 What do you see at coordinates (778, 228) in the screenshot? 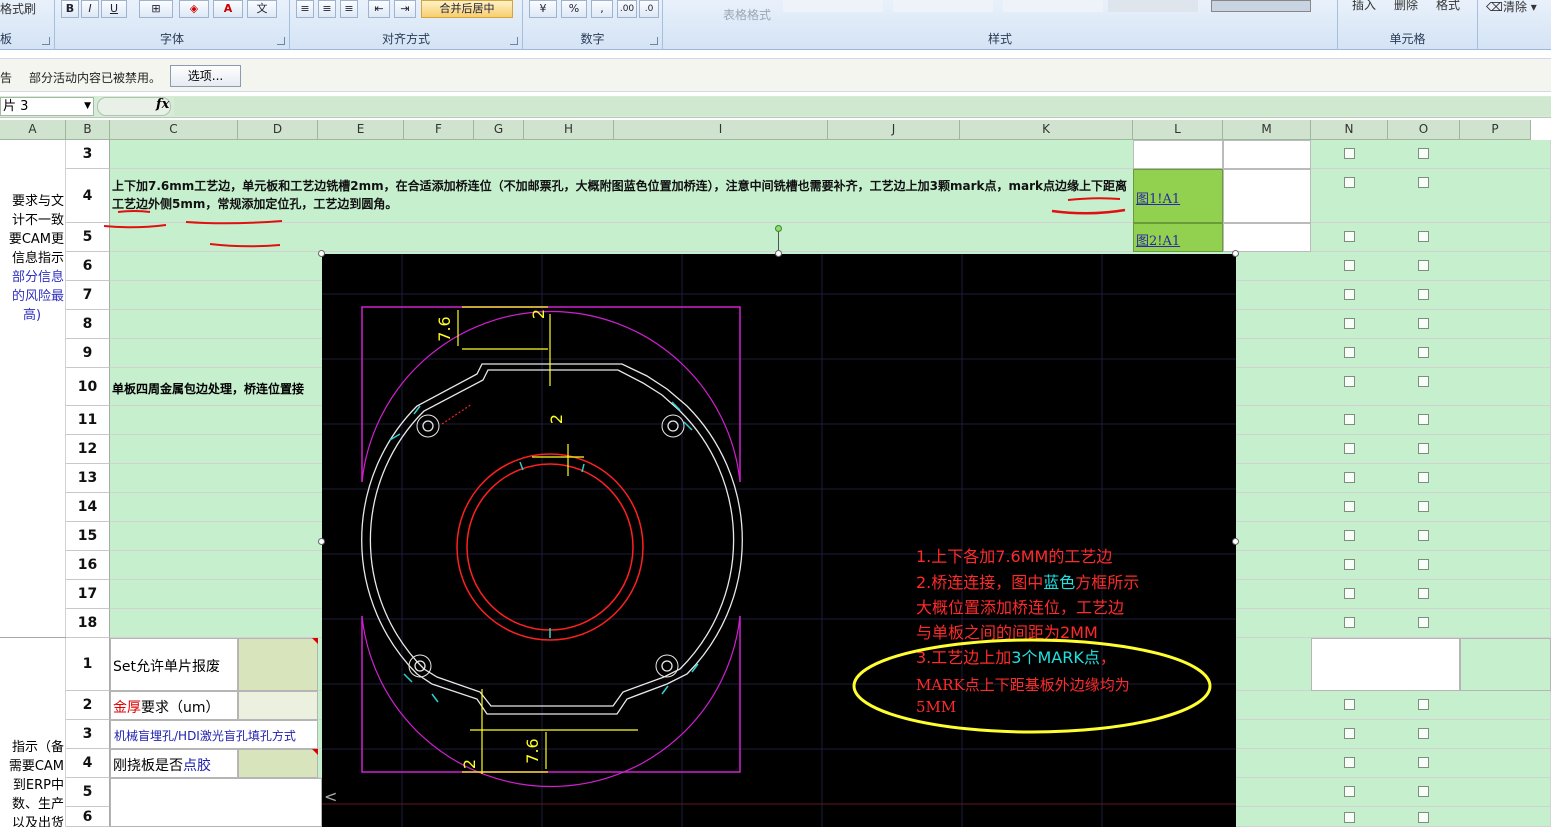
I see `rotate-handle` at bounding box center [778, 228].